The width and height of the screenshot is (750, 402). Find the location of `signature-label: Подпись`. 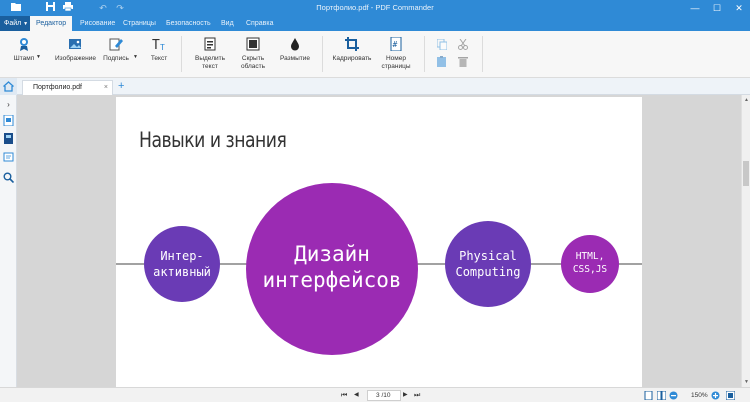

signature-label: Подпись is located at coordinates (116, 58).